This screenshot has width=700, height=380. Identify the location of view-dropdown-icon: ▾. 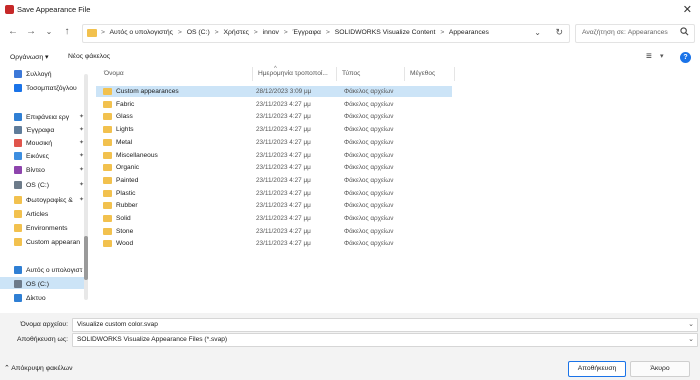
(662, 56).